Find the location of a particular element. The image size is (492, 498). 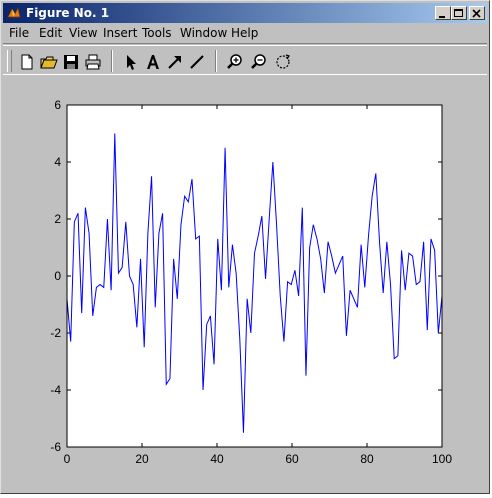

zoom-in-button is located at coordinates (235, 62).